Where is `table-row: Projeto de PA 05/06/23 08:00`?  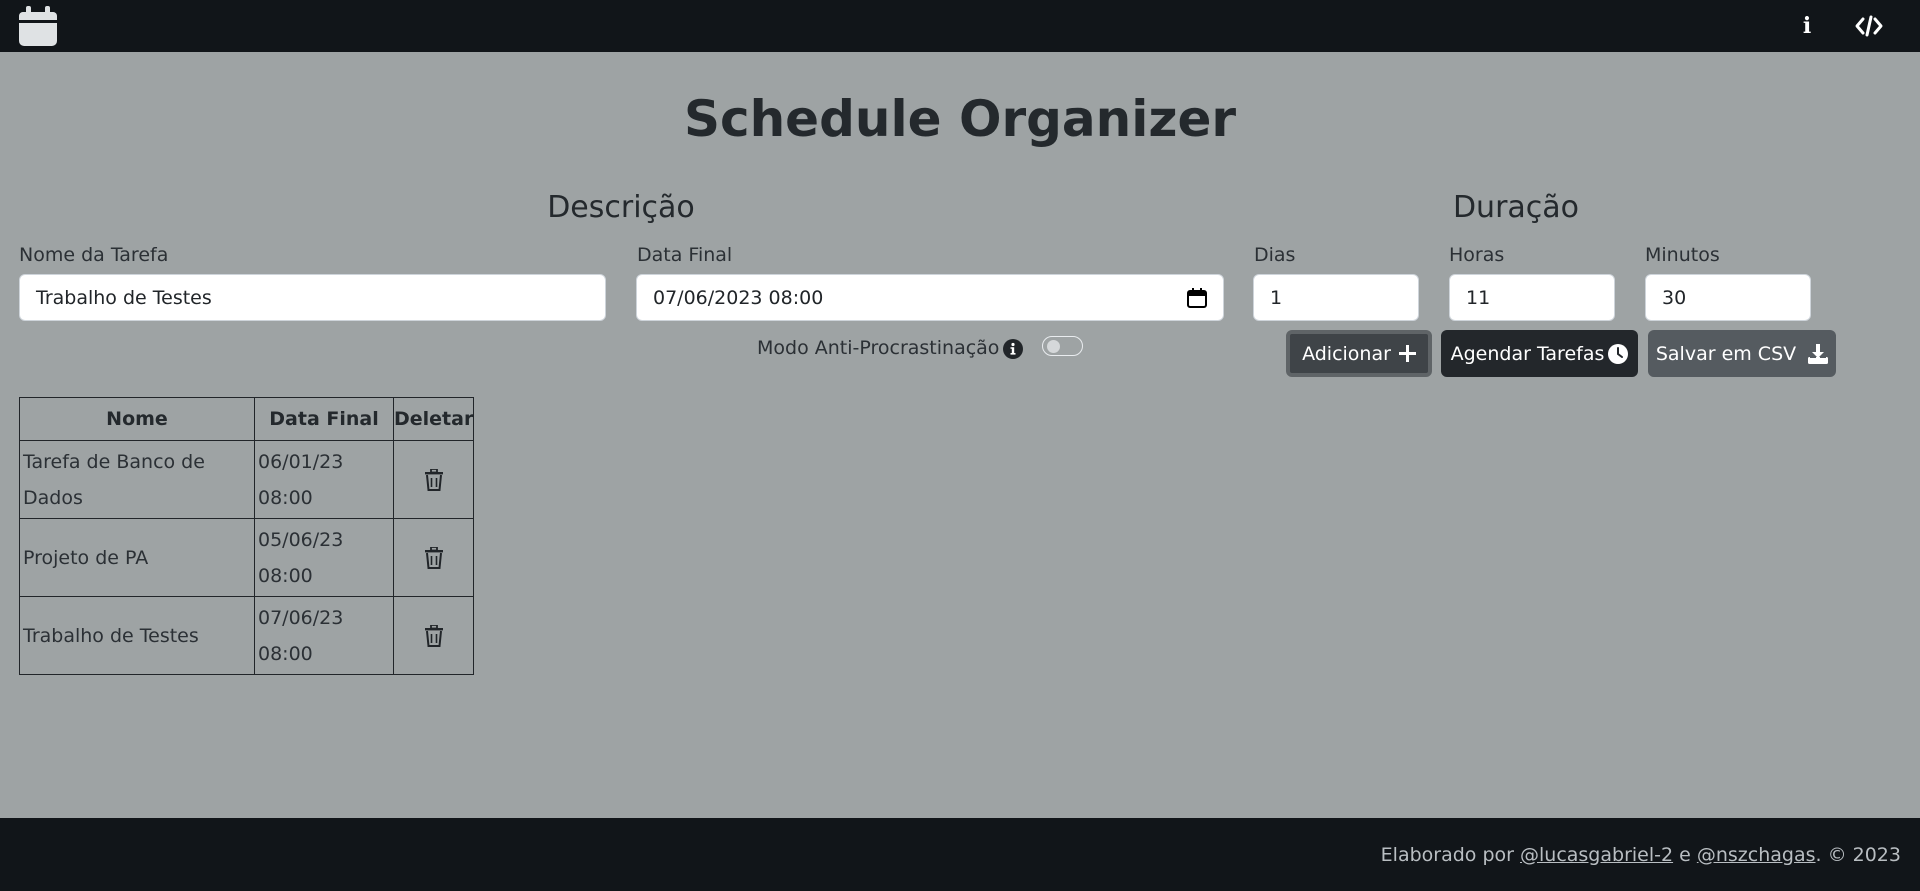
table-row: Projeto de PA 05/06/23 08:00 is located at coordinates (247, 557).